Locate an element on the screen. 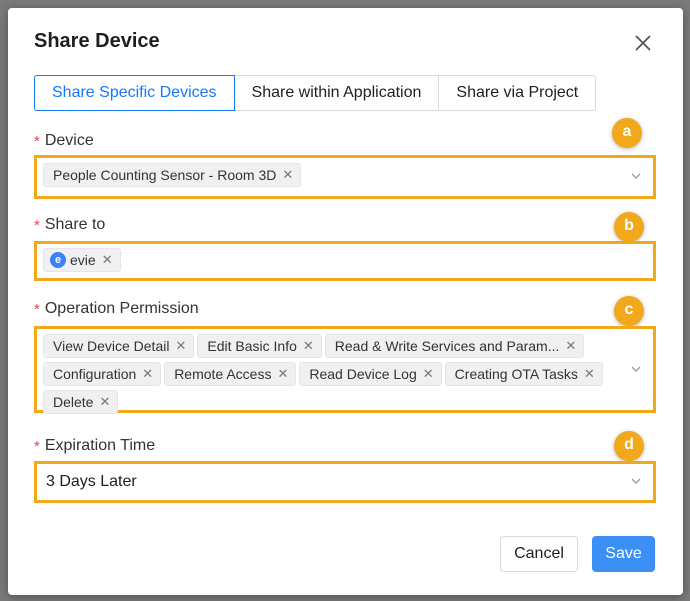 This screenshot has height=601, width=690. selected-tag: e evie ✕ is located at coordinates (82, 260).